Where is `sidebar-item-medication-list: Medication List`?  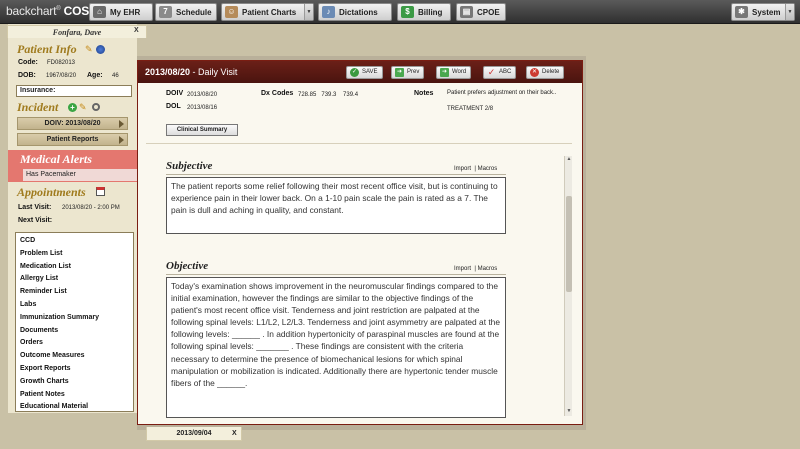 sidebar-item-medication-list: Medication List is located at coordinates (74, 267).